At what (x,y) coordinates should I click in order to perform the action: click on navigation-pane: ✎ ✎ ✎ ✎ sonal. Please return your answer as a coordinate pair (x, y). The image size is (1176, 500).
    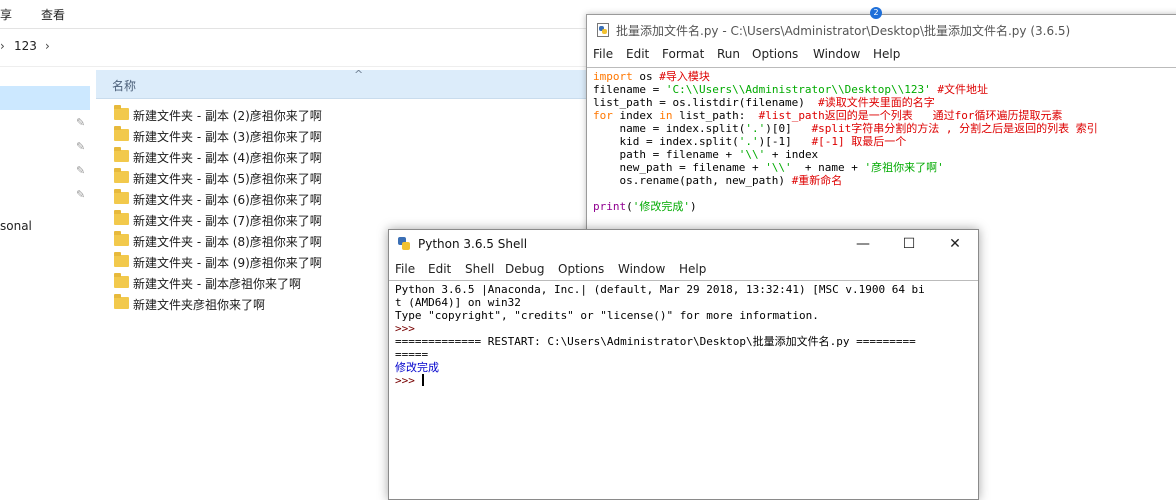
    Looking at the image, I should click on (46, 284).